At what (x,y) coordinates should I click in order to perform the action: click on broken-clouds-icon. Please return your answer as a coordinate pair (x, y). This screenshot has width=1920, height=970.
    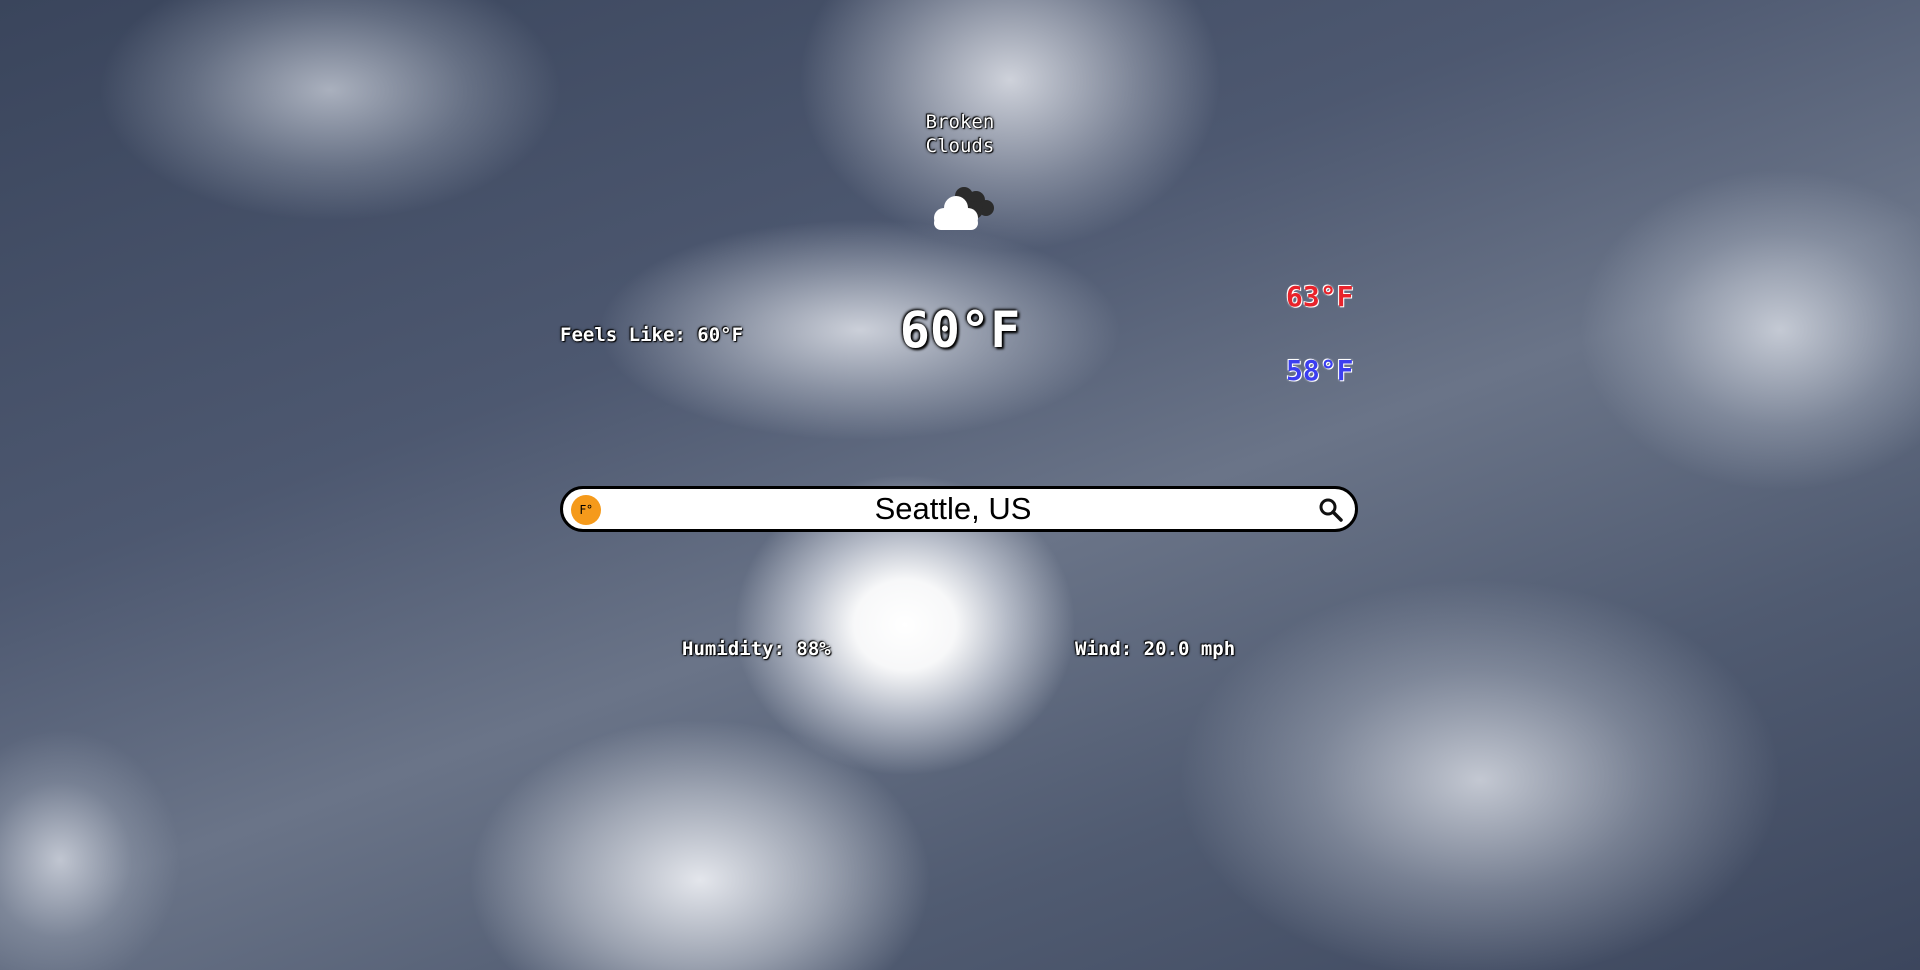
    Looking at the image, I should click on (964, 208).